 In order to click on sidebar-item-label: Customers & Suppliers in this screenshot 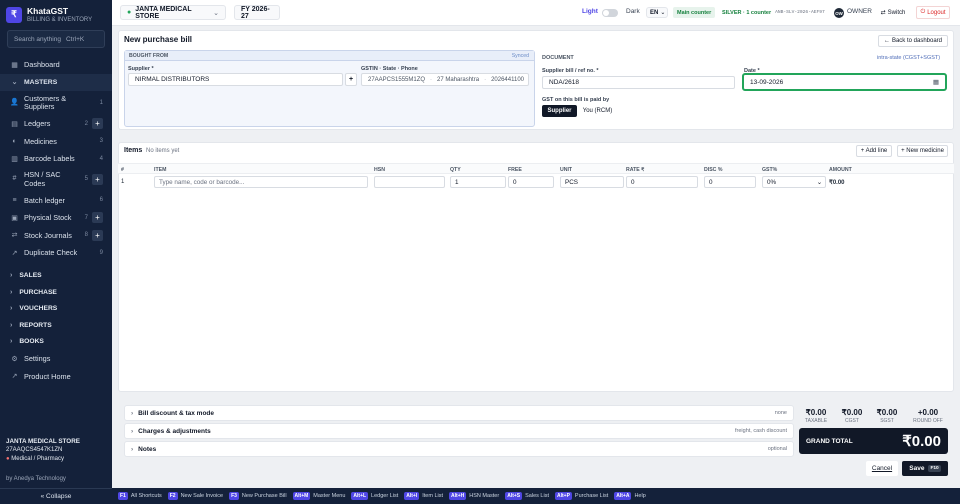, I will do `click(45, 102)`.